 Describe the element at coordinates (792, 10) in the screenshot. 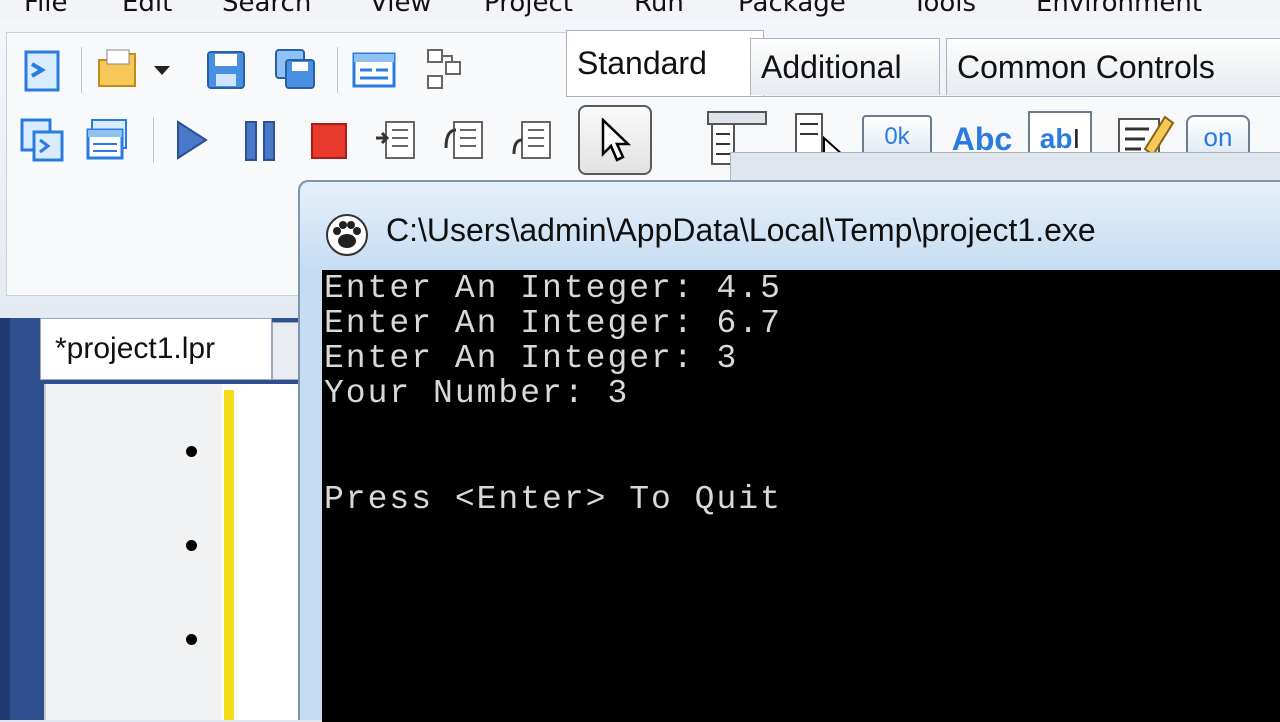

I see `menu-package: Package` at that location.